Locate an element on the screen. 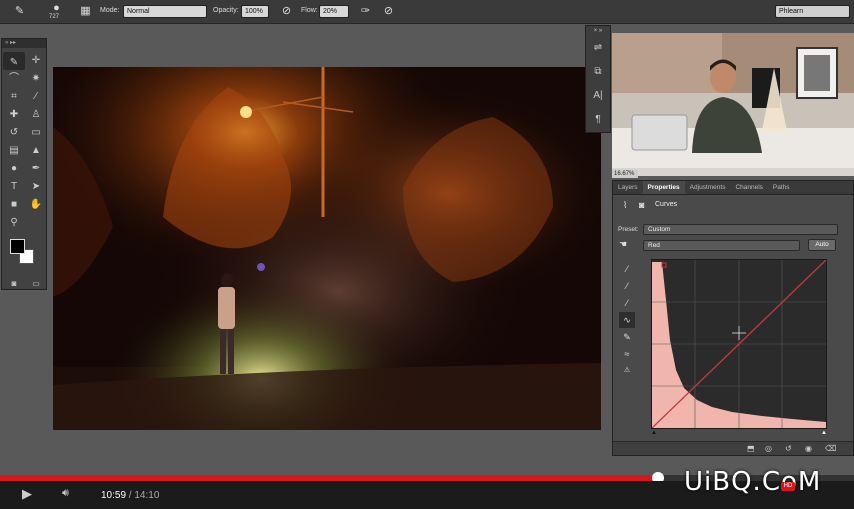  curves-graph is located at coordinates (739, 344).